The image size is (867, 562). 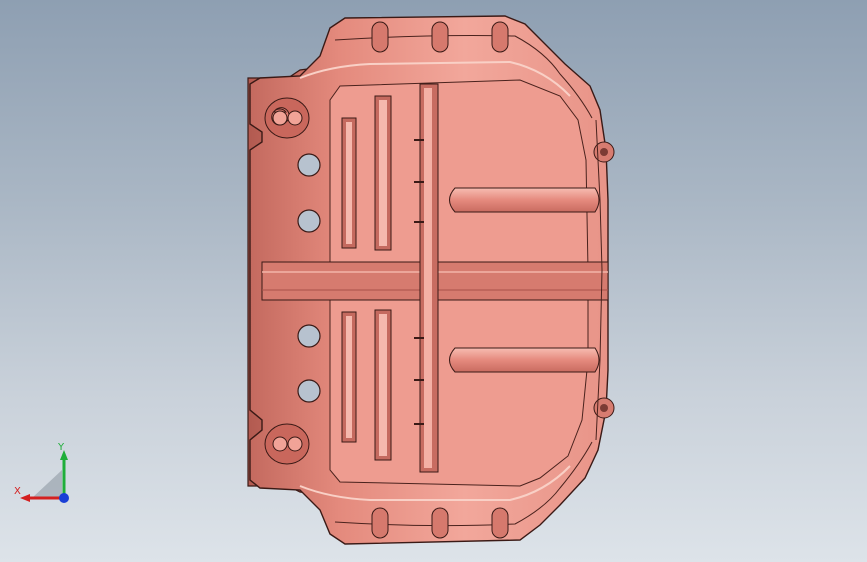 I want to click on x-axis-label: X, so click(x=17, y=491).